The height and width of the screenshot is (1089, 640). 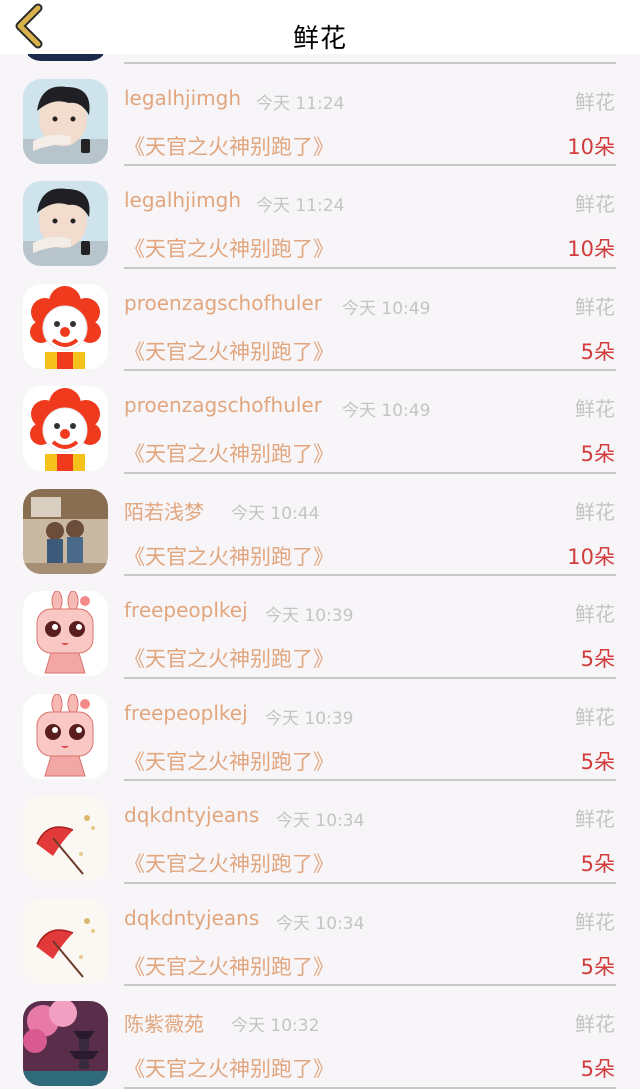 I want to click on navigation-bar: 鲜花, so click(x=320, y=27).